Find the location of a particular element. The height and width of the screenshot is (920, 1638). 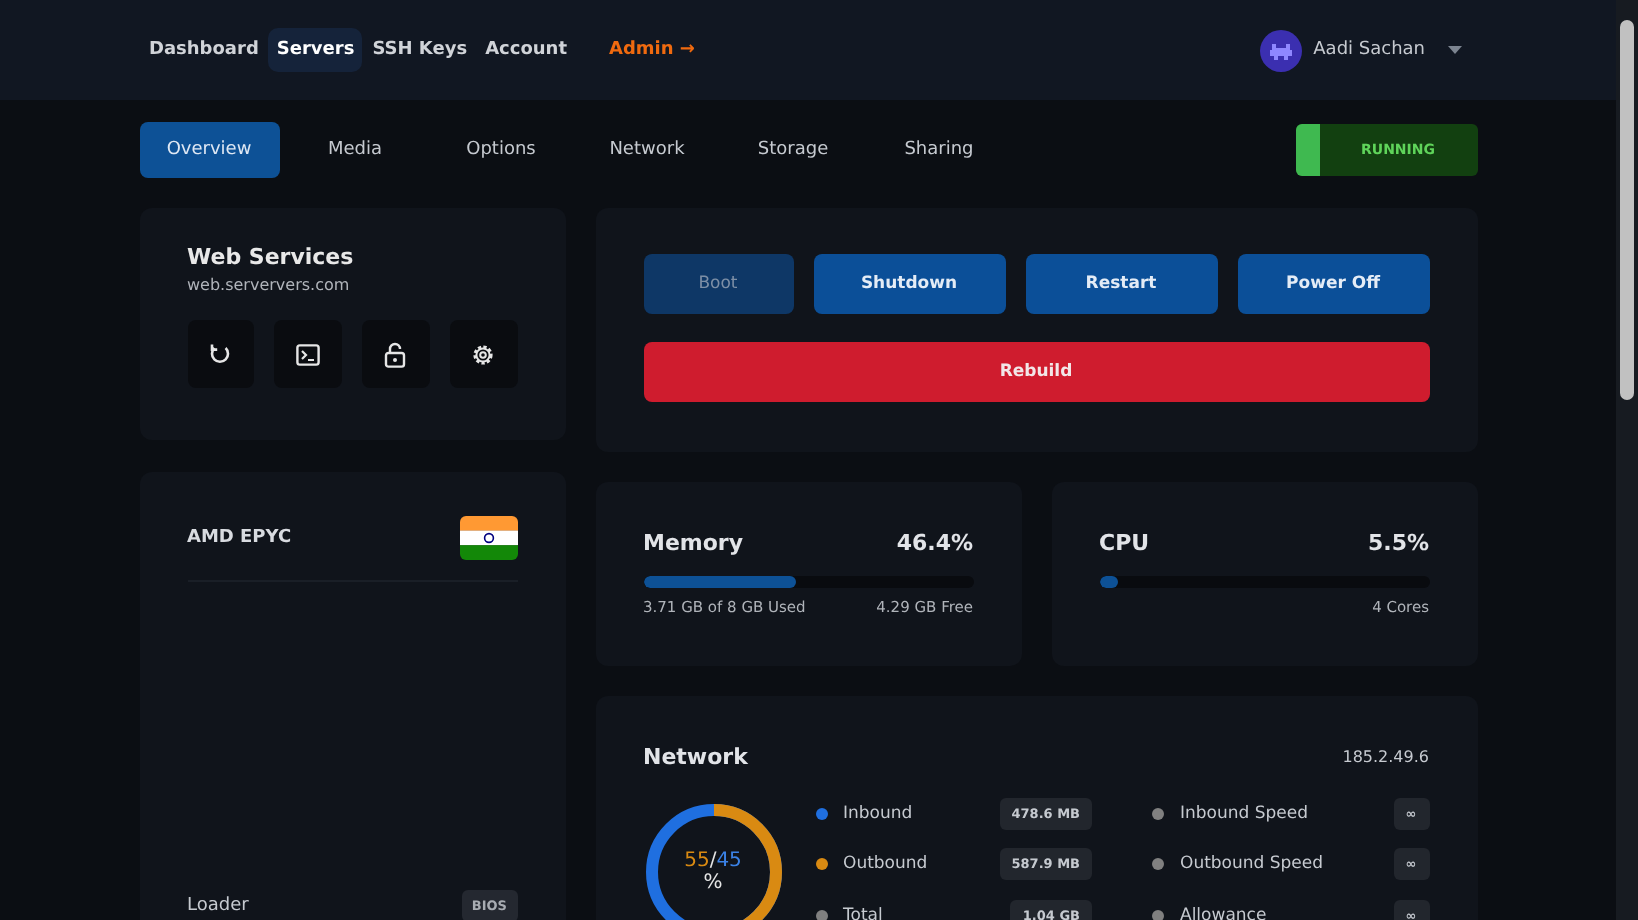

settings-icon is located at coordinates (483, 354).